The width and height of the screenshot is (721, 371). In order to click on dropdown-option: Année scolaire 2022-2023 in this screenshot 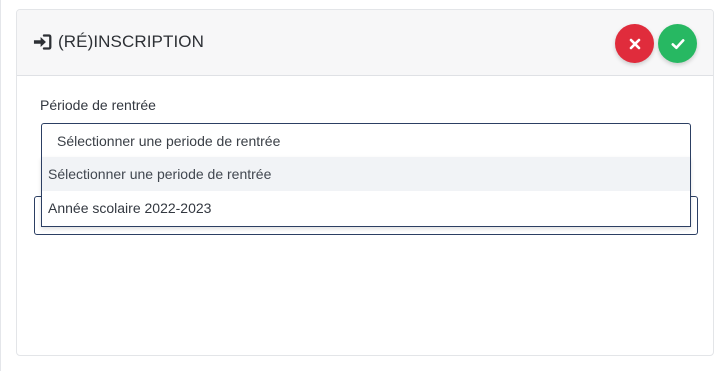, I will do `click(366, 208)`.